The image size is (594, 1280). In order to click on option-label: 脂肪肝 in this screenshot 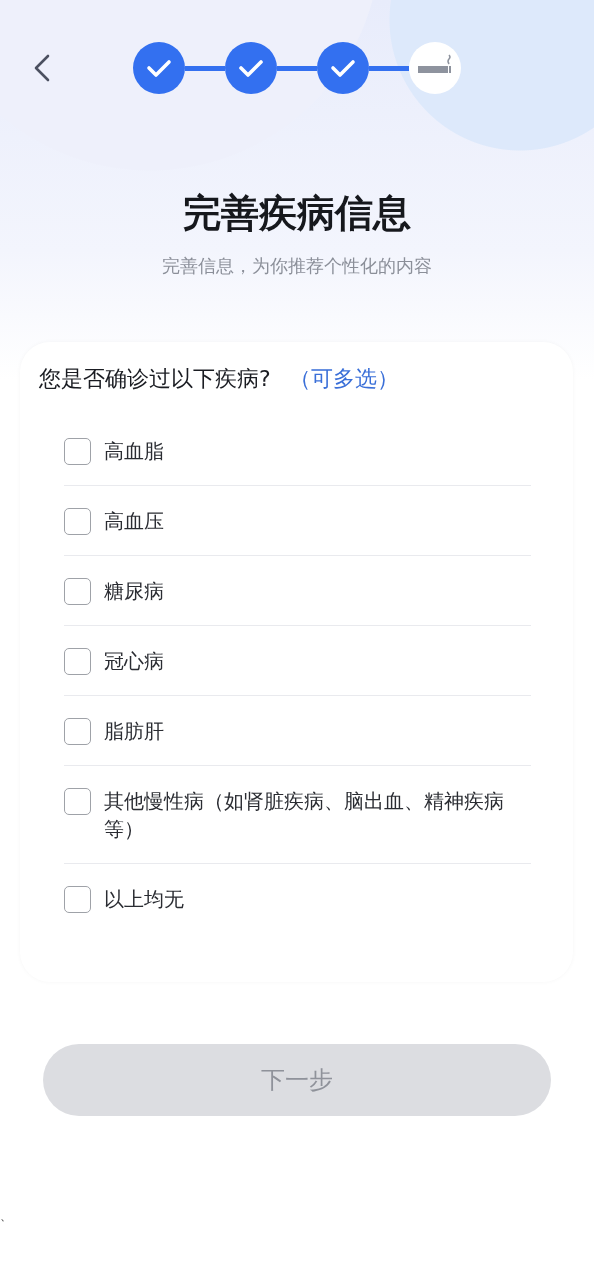, I will do `click(134, 731)`.